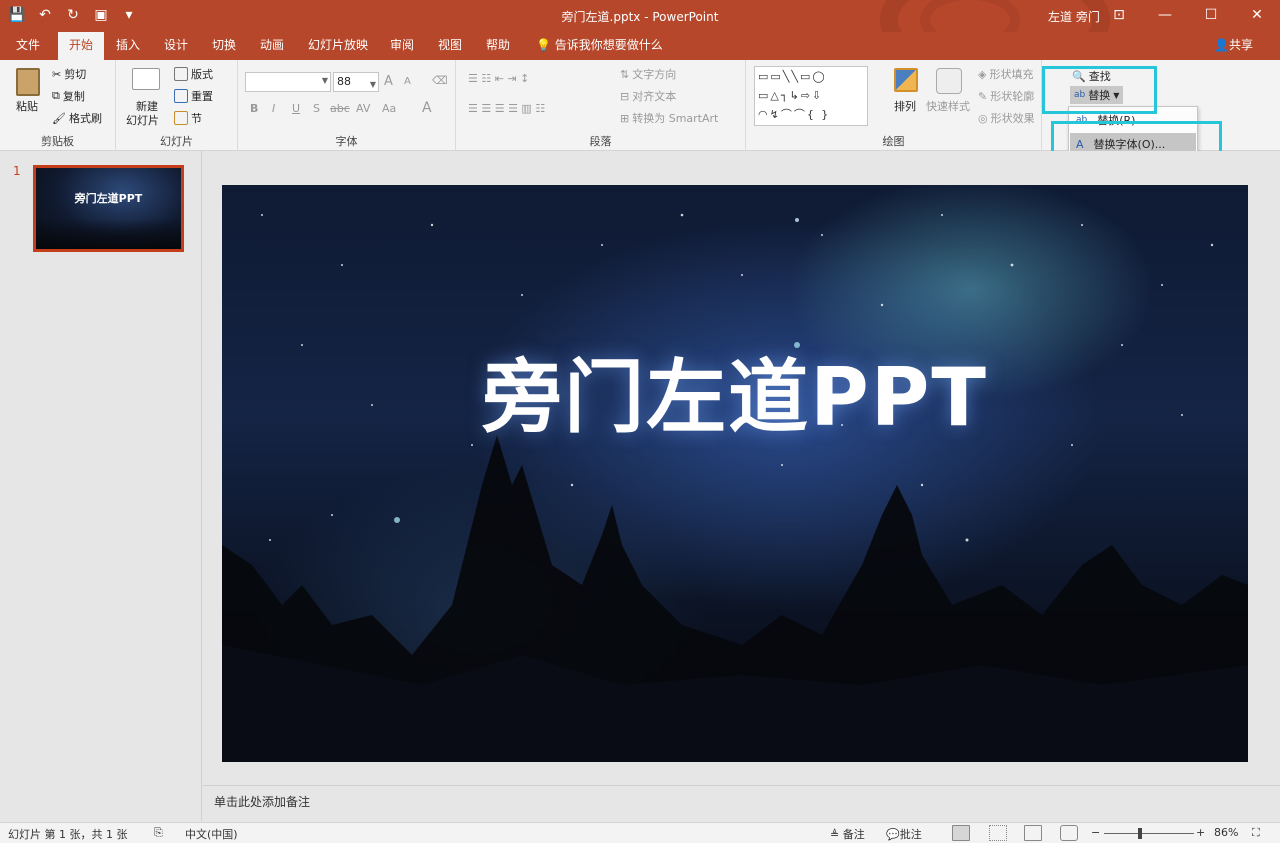 This screenshot has width=1280, height=843. I want to click on section-button: 节, so click(188, 118).